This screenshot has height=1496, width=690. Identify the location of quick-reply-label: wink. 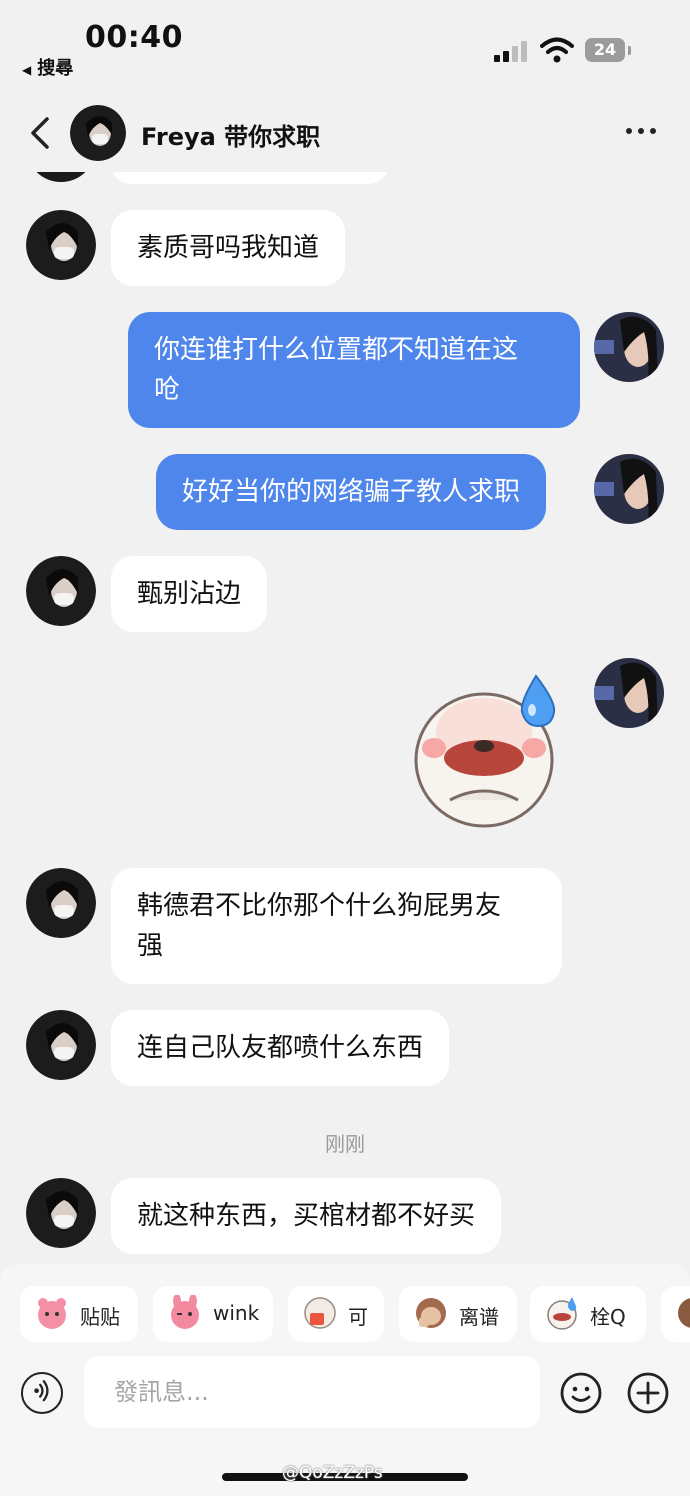
(236, 1313).